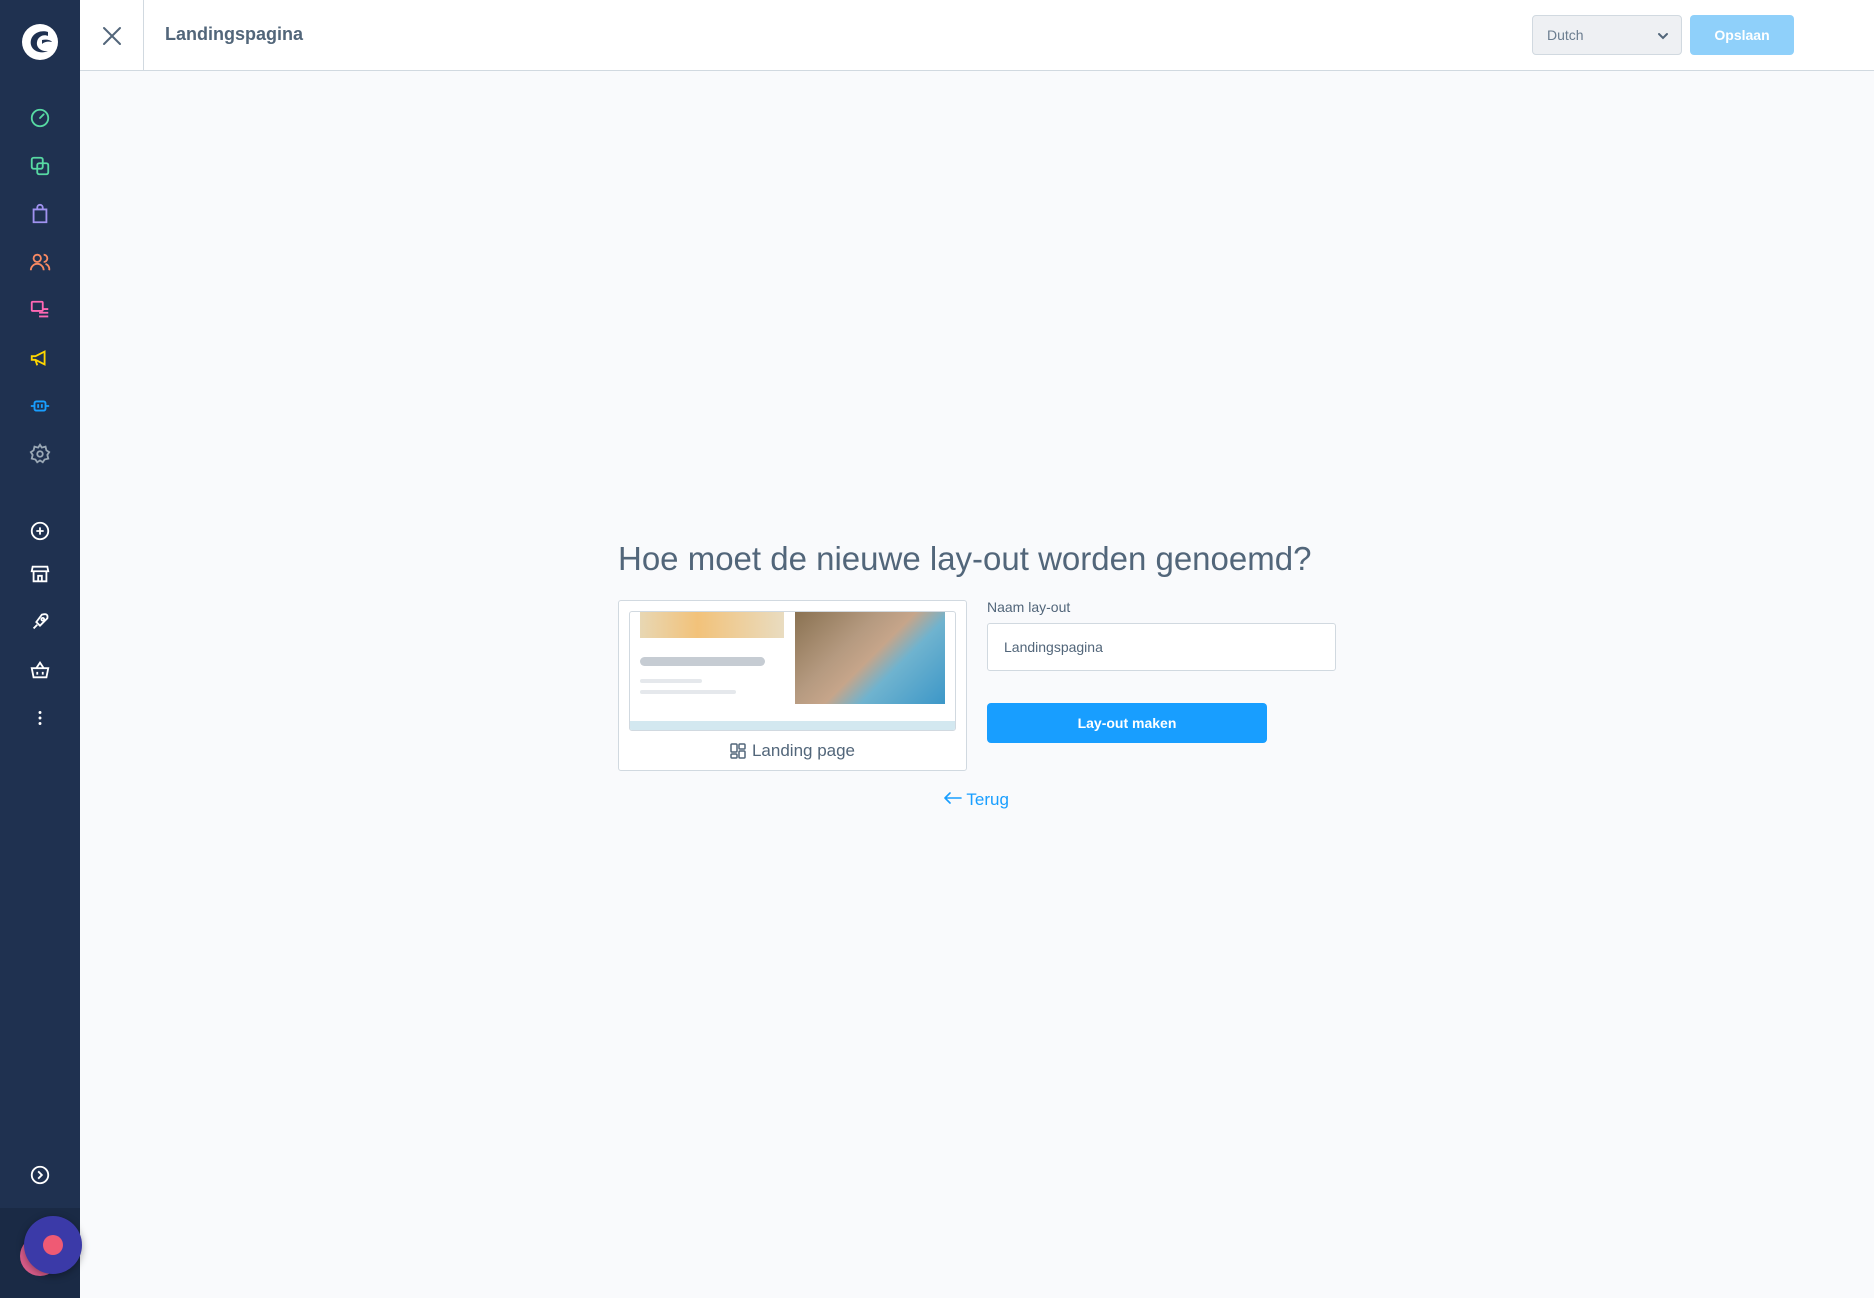 This screenshot has width=1874, height=1298. I want to click on layout-type-name: Landing page, so click(803, 750).